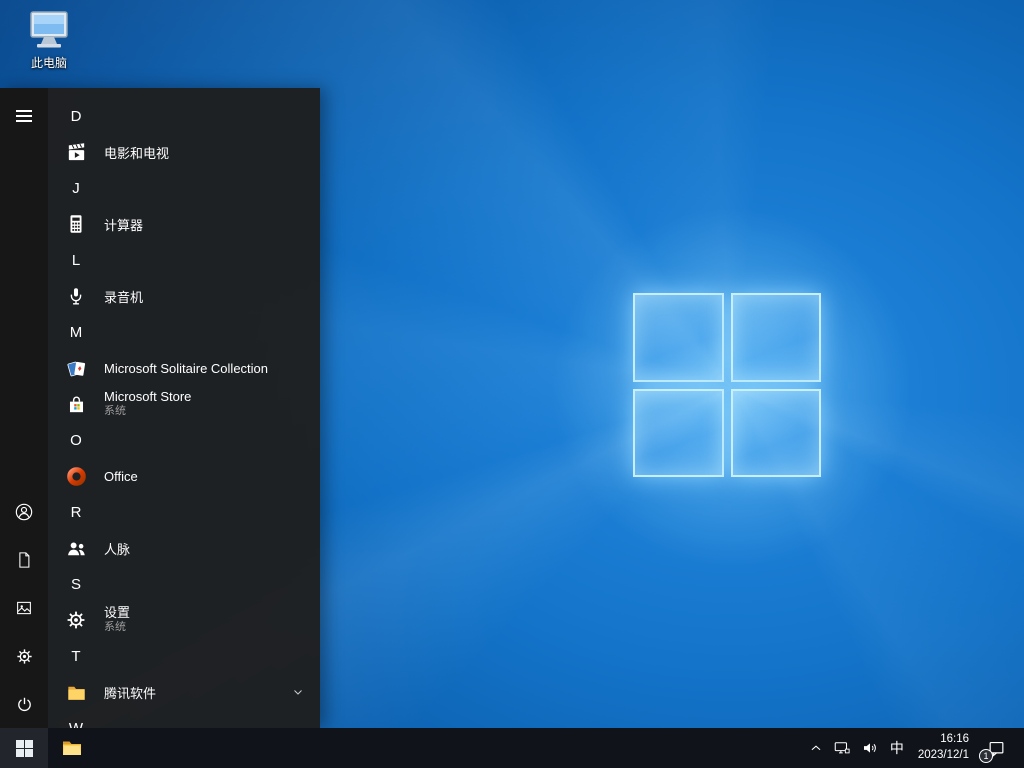  I want to click on start-letter-r: R, so click(184, 512).